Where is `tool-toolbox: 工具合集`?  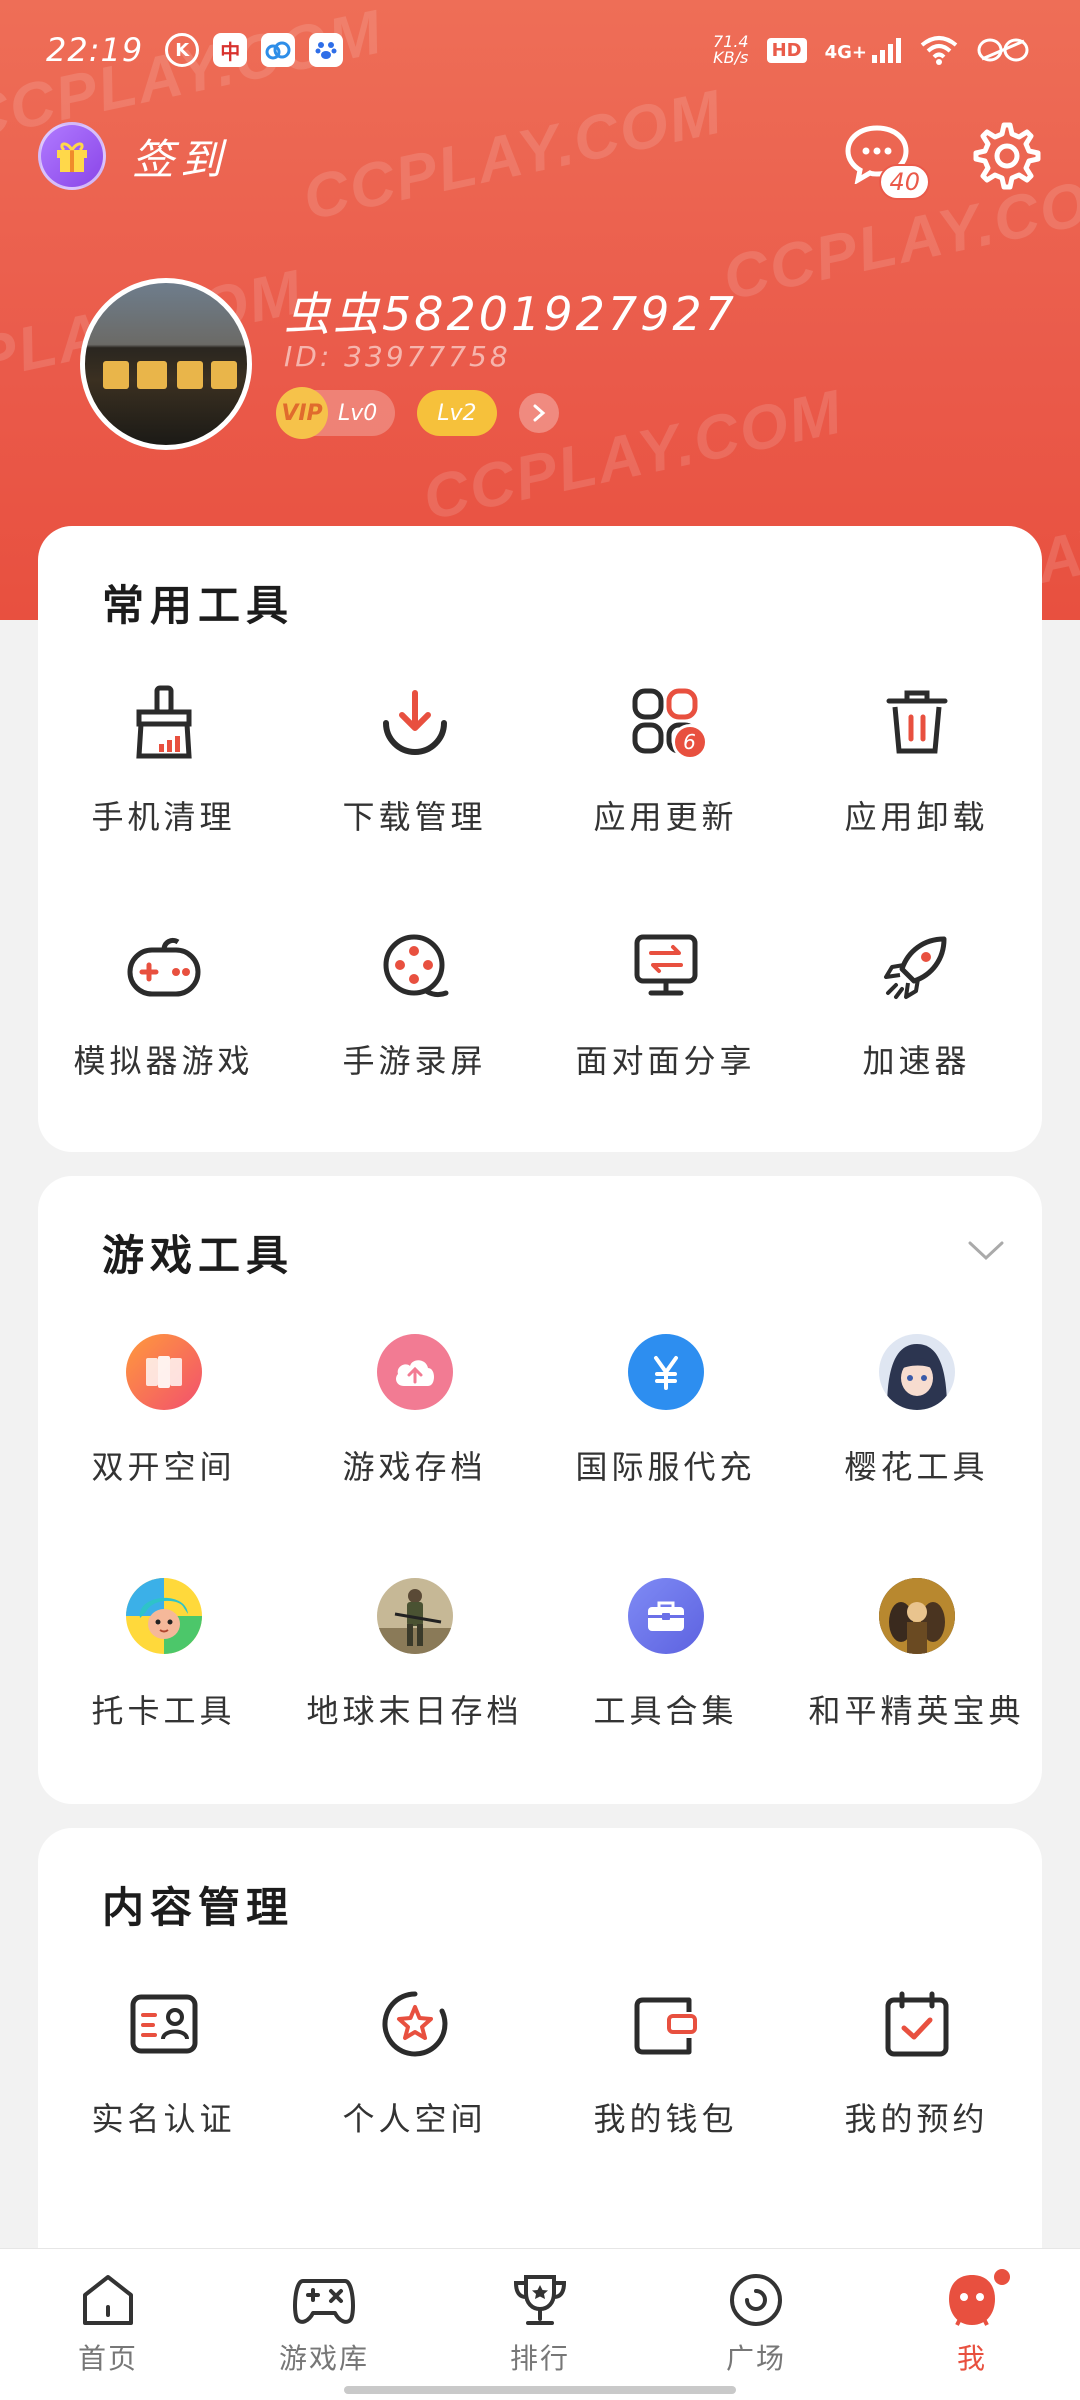 tool-toolbox: 工具合集 is located at coordinates (665, 1670).